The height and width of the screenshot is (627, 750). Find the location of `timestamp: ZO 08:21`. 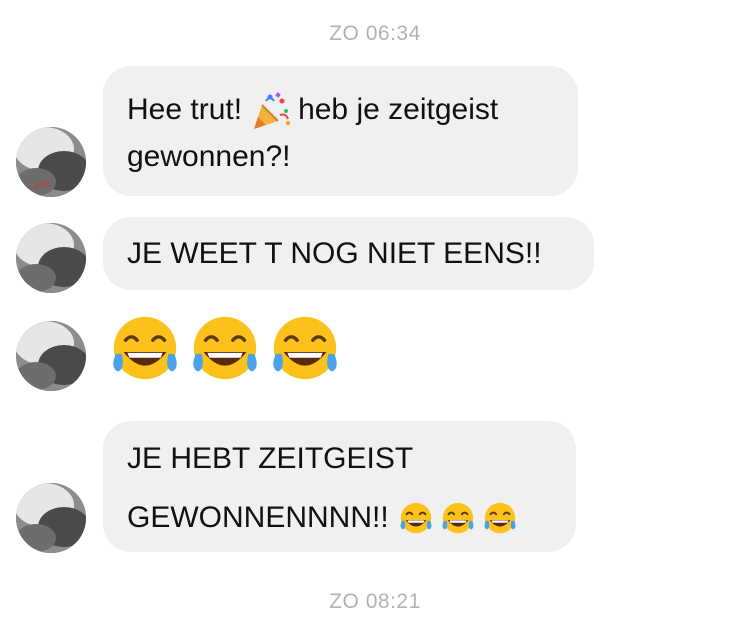

timestamp: ZO 08:21 is located at coordinates (375, 601).